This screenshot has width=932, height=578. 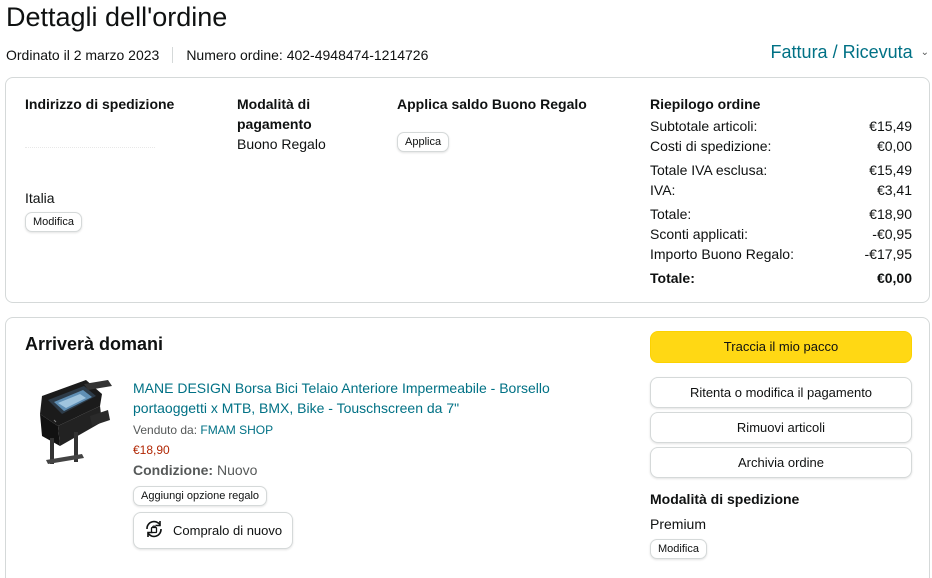 I want to click on grand-total-label: Totale:, so click(x=672, y=278).